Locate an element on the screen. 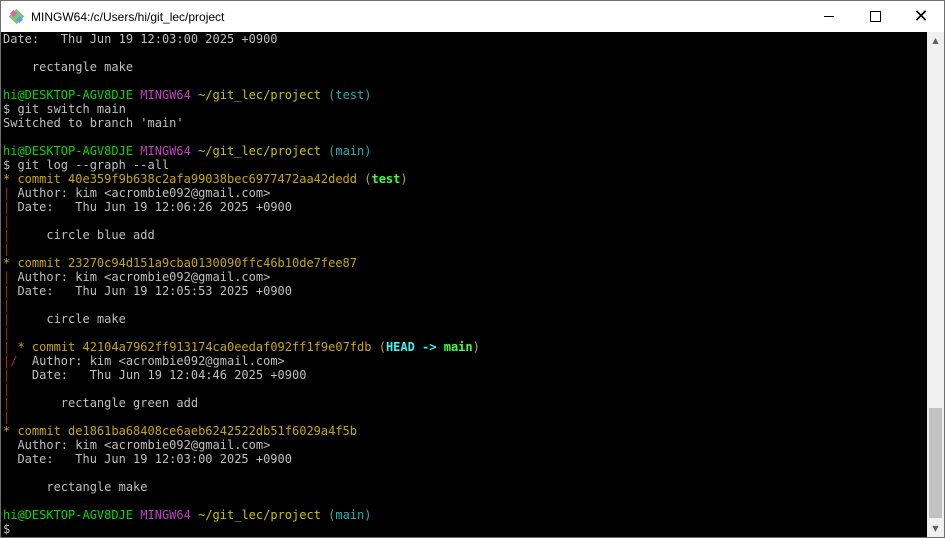 The width and height of the screenshot is (945, 538). close-icon: ✕ is located at coordinates (921, 16).